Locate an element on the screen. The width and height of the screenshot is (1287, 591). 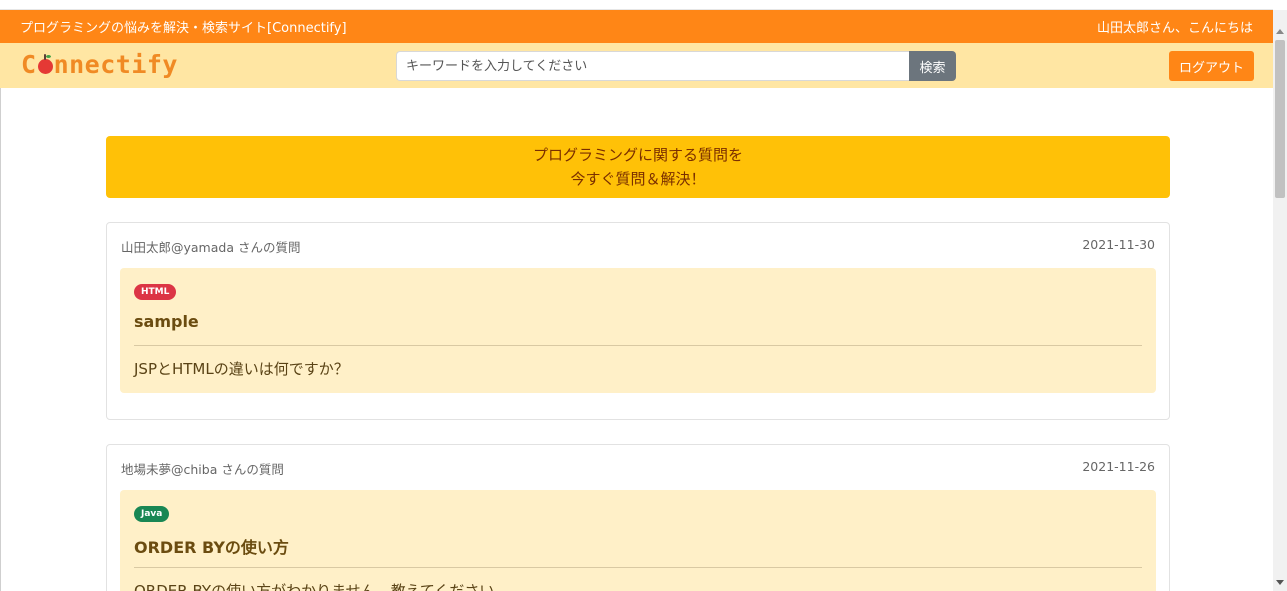
question-header: 山田太郎@yamada さんの質問 2021-11-30 is located at coordinates (638, 246).